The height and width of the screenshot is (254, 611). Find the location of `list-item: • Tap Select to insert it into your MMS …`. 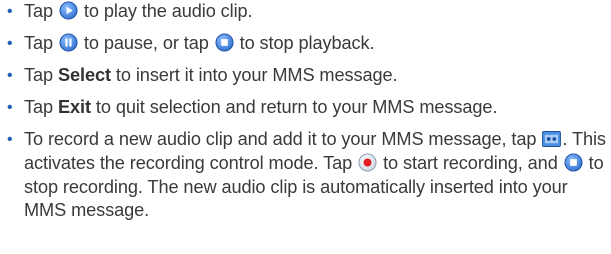

list-item: • Tap Select to insert it into your MMS … is located at coordinates (305, 76).